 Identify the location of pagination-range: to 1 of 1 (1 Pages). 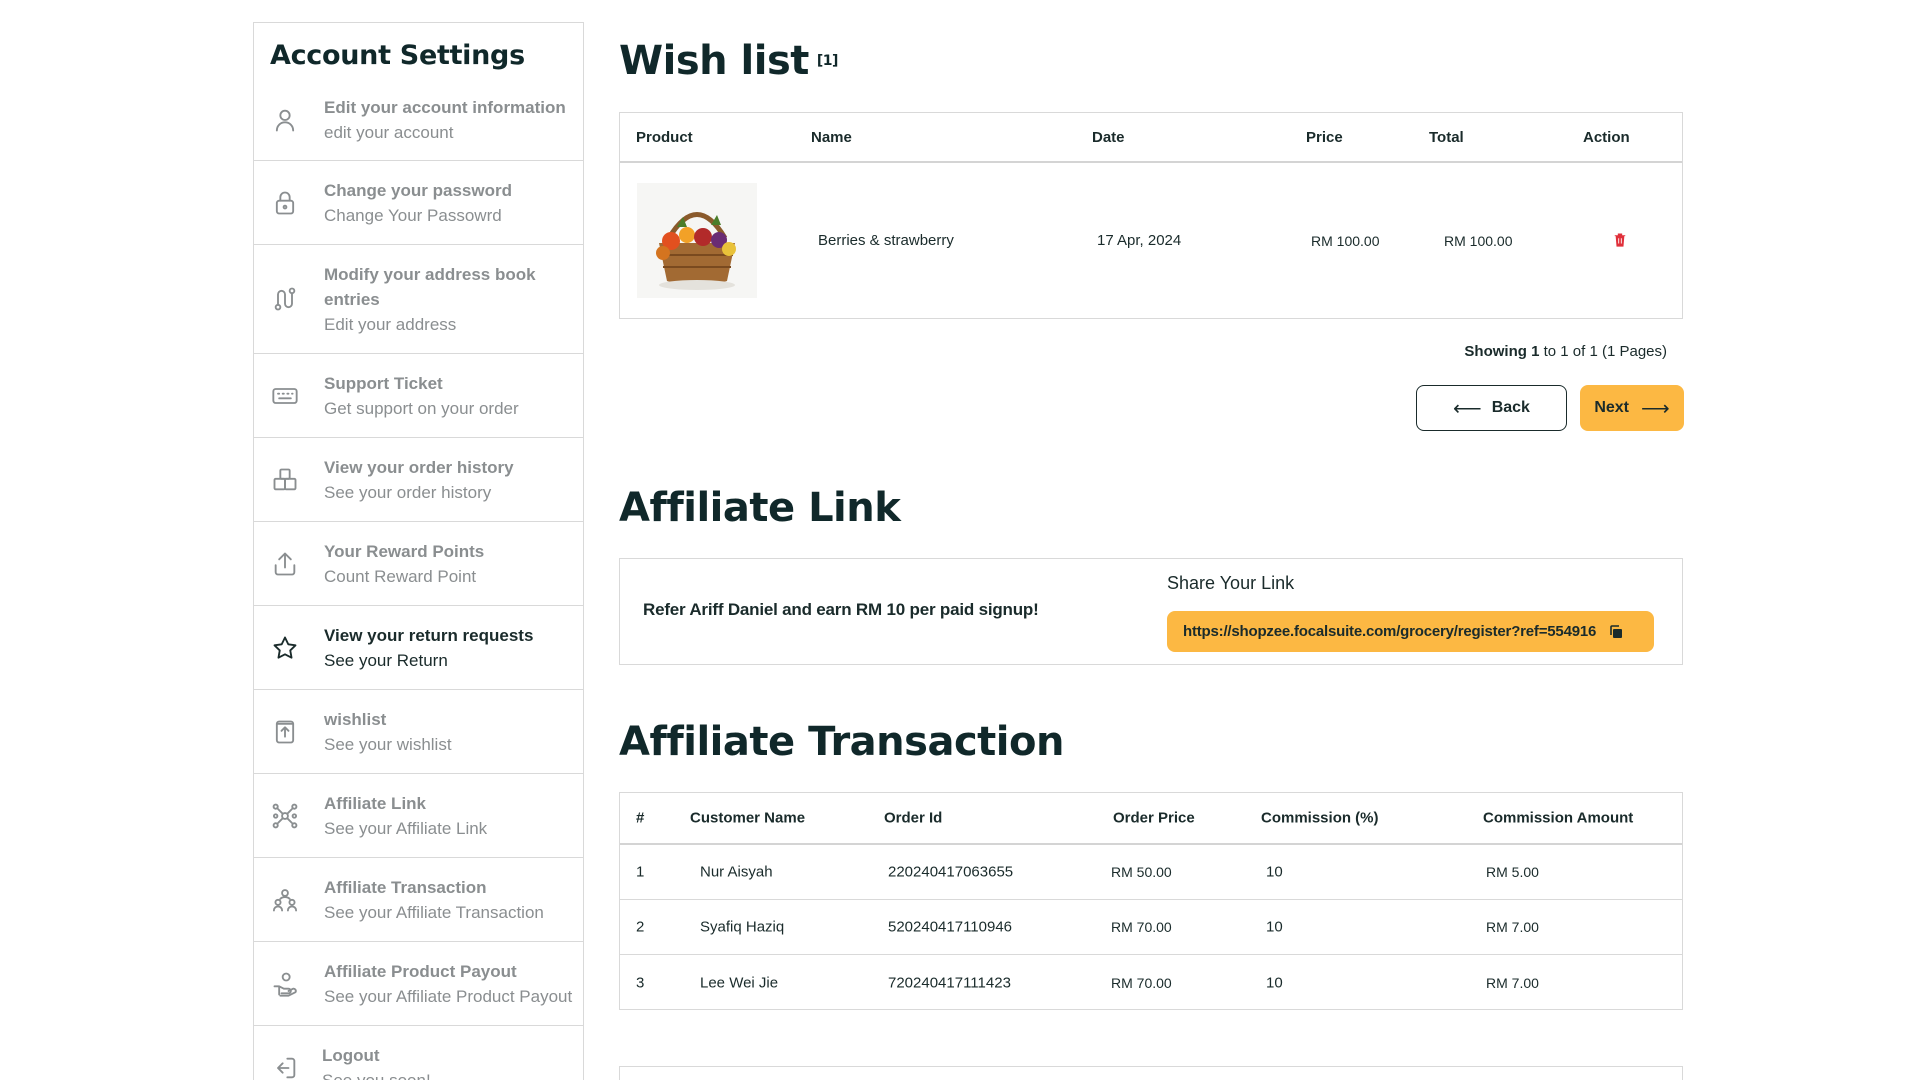
(1605, 351).